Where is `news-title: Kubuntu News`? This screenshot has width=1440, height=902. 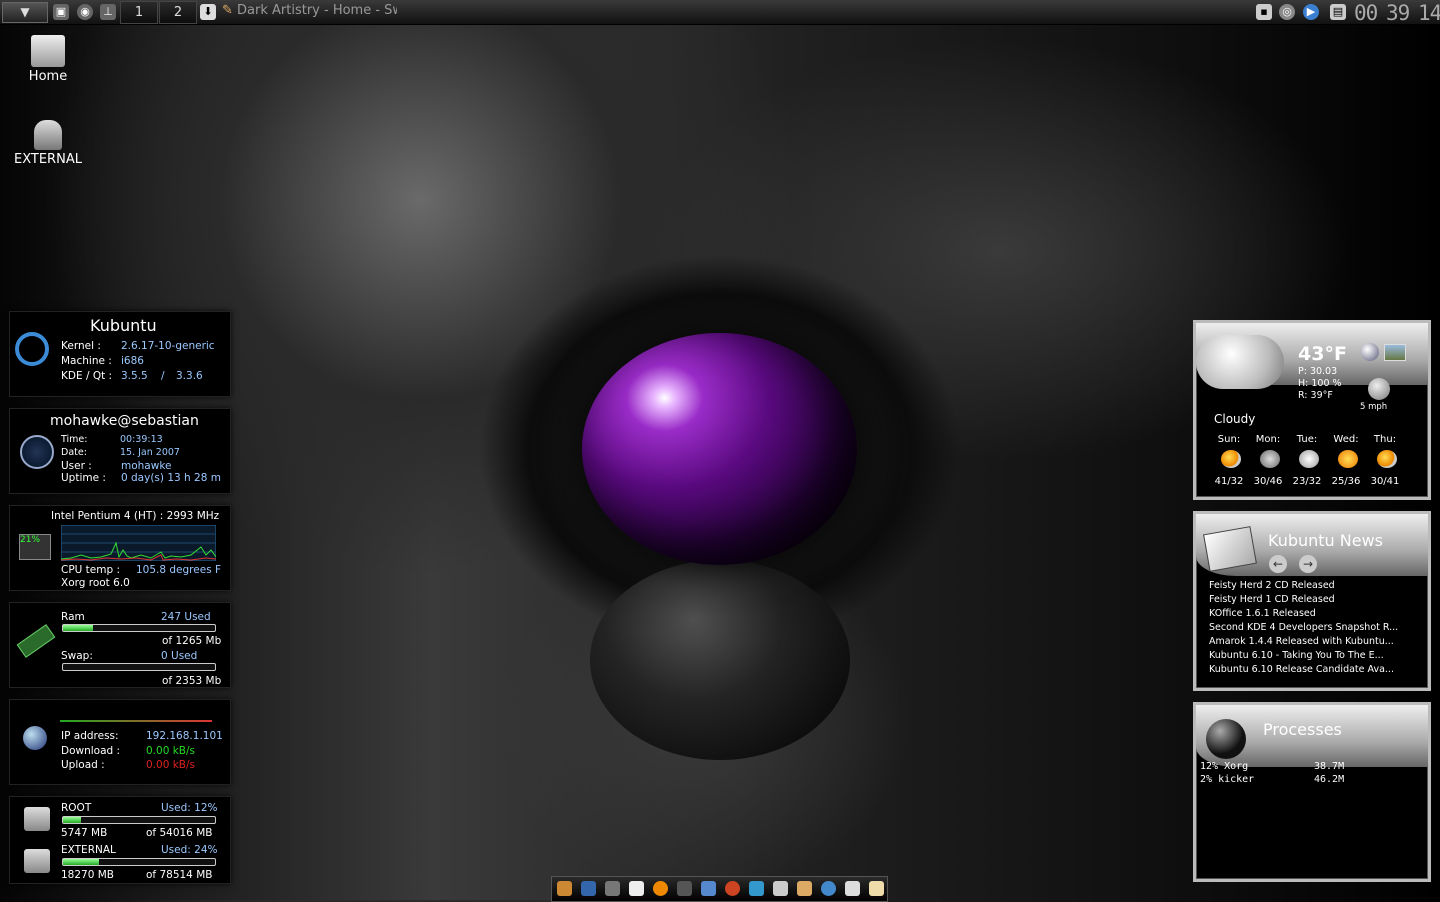 news-title: Kubuntu News is located at coordinates (1326, 540).